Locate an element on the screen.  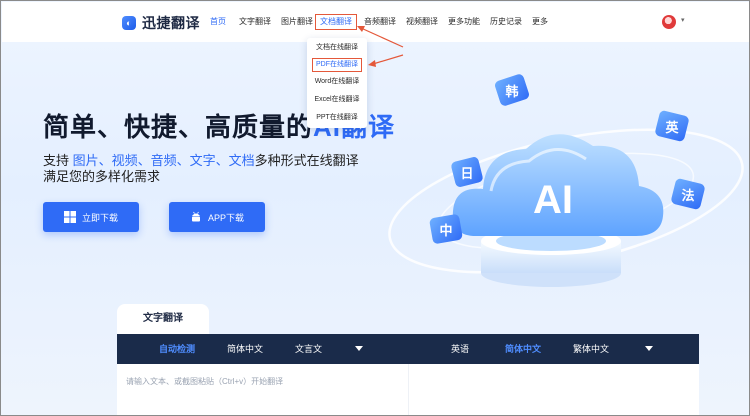
bubble-english: 英 is located at coordinates (672, 126).